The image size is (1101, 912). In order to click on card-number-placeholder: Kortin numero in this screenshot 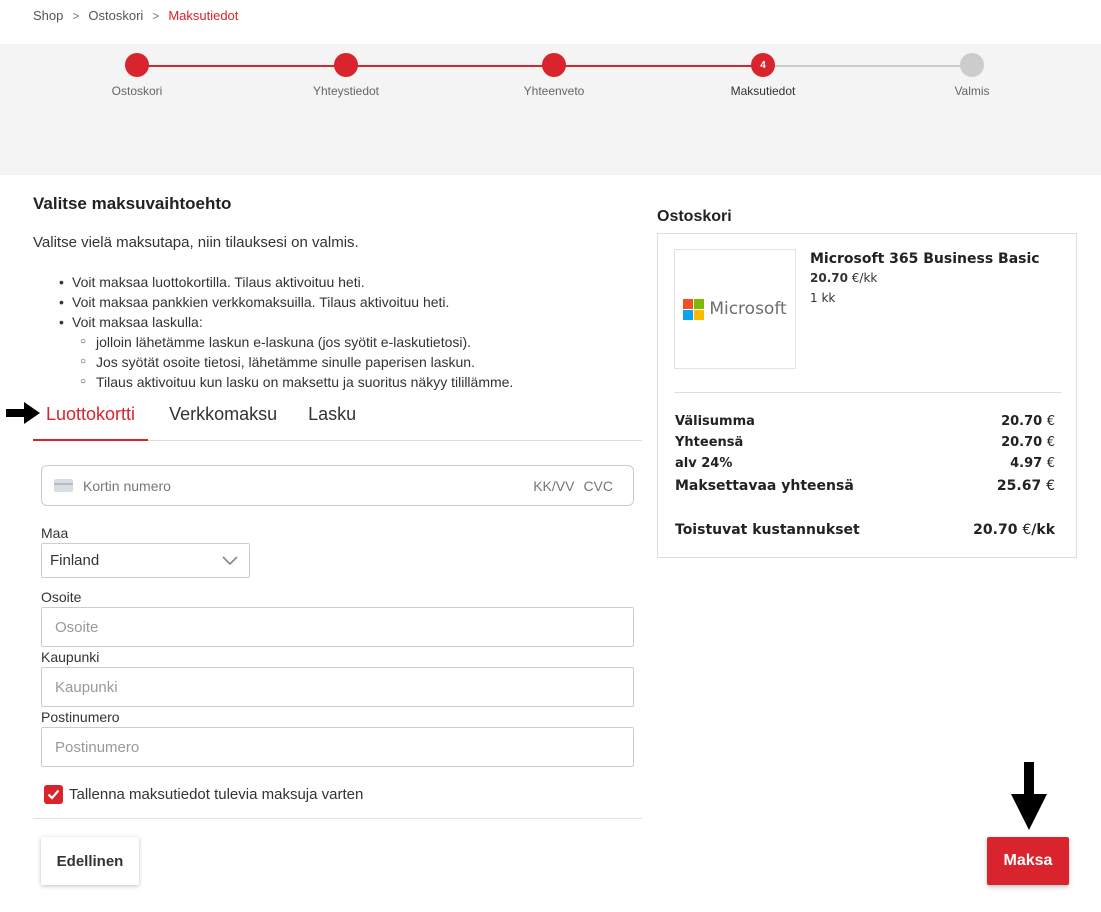, I will do `click(127, 485)`.